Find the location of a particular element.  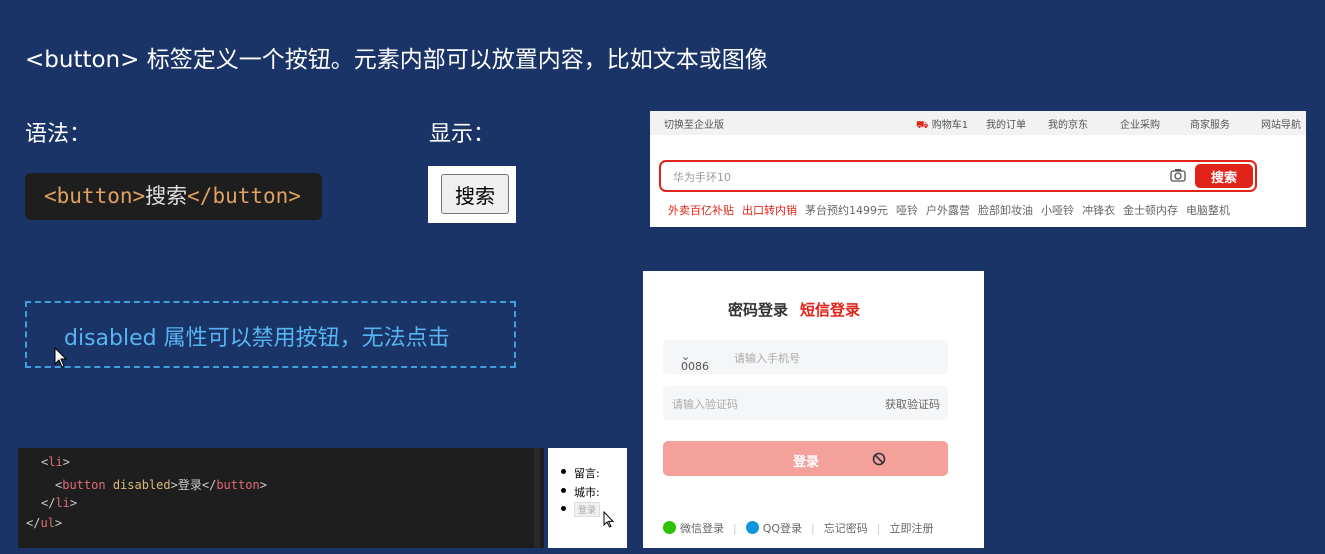

jd-topbar: 切换至企业版 ⛟ 购物车1 我的订单 我的京东 企业采购 商家服务 网站导航 is located at coordinates (978, 123).